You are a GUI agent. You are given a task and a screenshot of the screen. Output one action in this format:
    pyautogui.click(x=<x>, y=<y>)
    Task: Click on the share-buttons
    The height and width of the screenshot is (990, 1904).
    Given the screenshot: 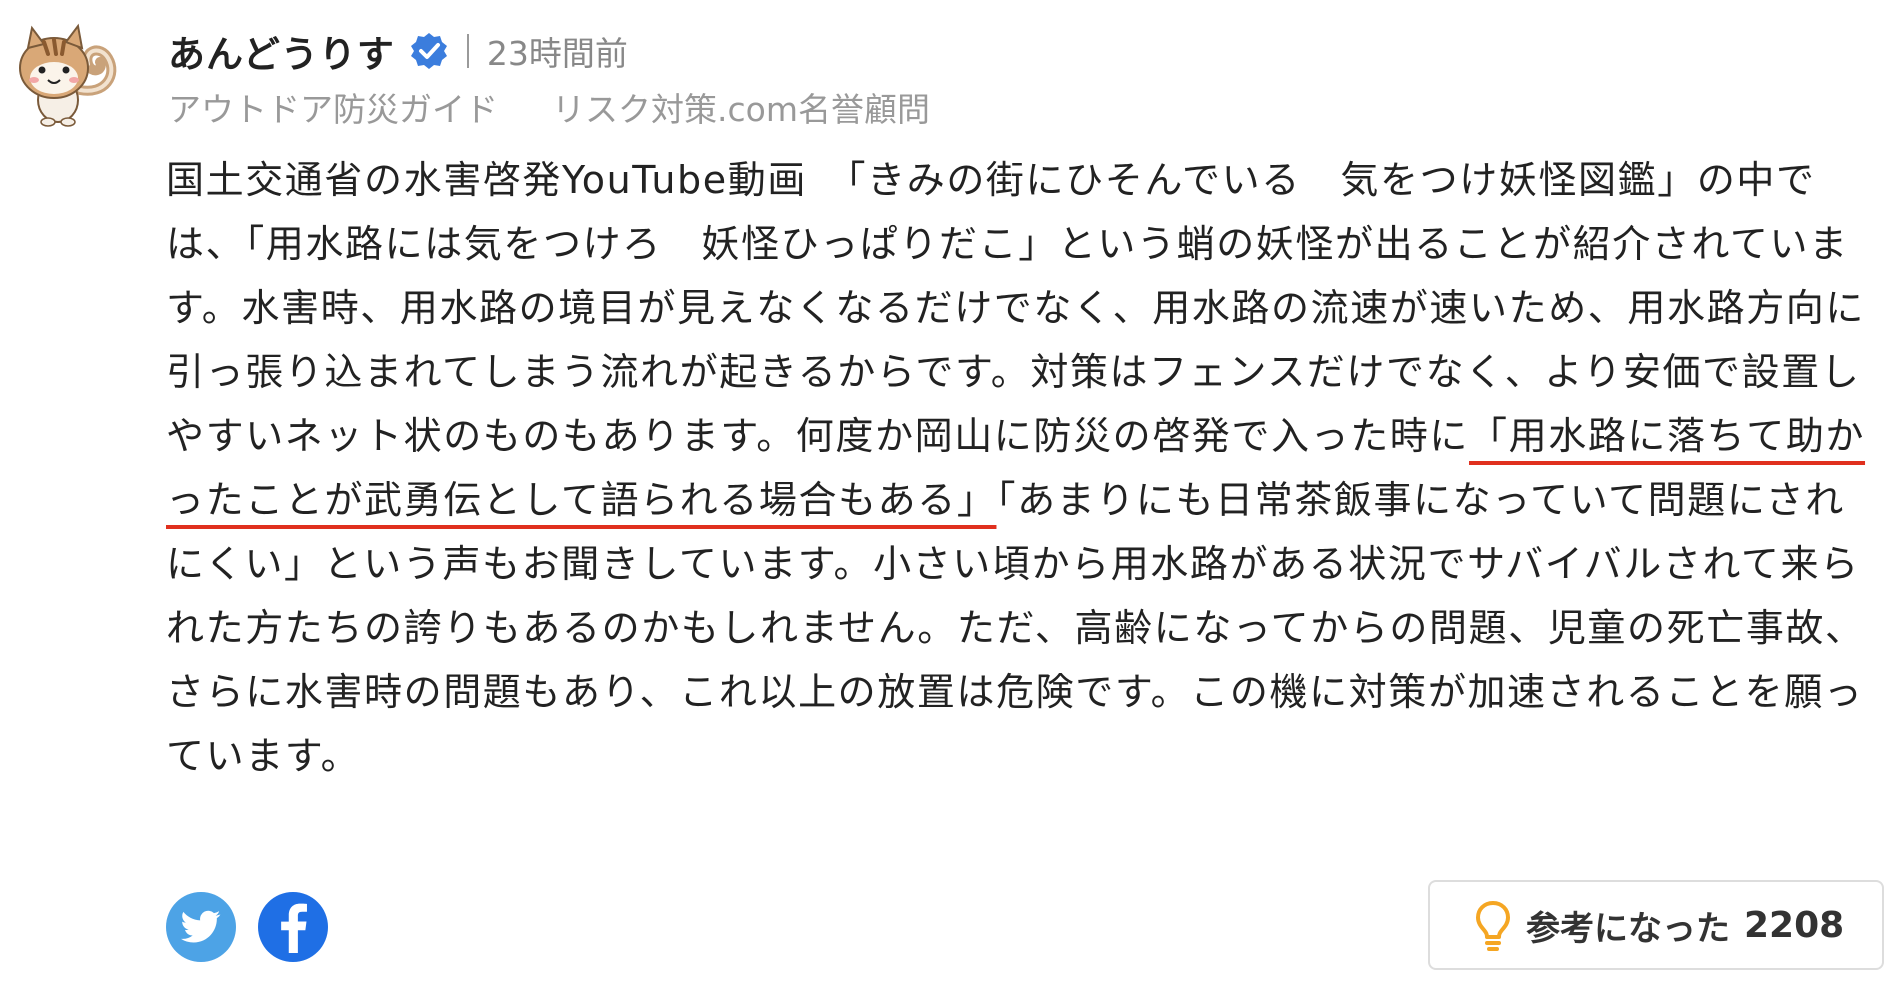 What is the action you would take?
    pyautogui.click(x=247, y=927)
    